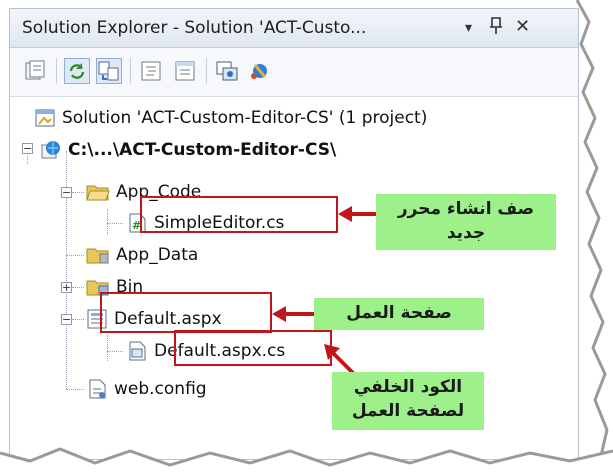  Describe the element at coordinates (466, 222) in the screenshot. I see `callout-new-editor: صف انشاء محرر جديد` at that location.